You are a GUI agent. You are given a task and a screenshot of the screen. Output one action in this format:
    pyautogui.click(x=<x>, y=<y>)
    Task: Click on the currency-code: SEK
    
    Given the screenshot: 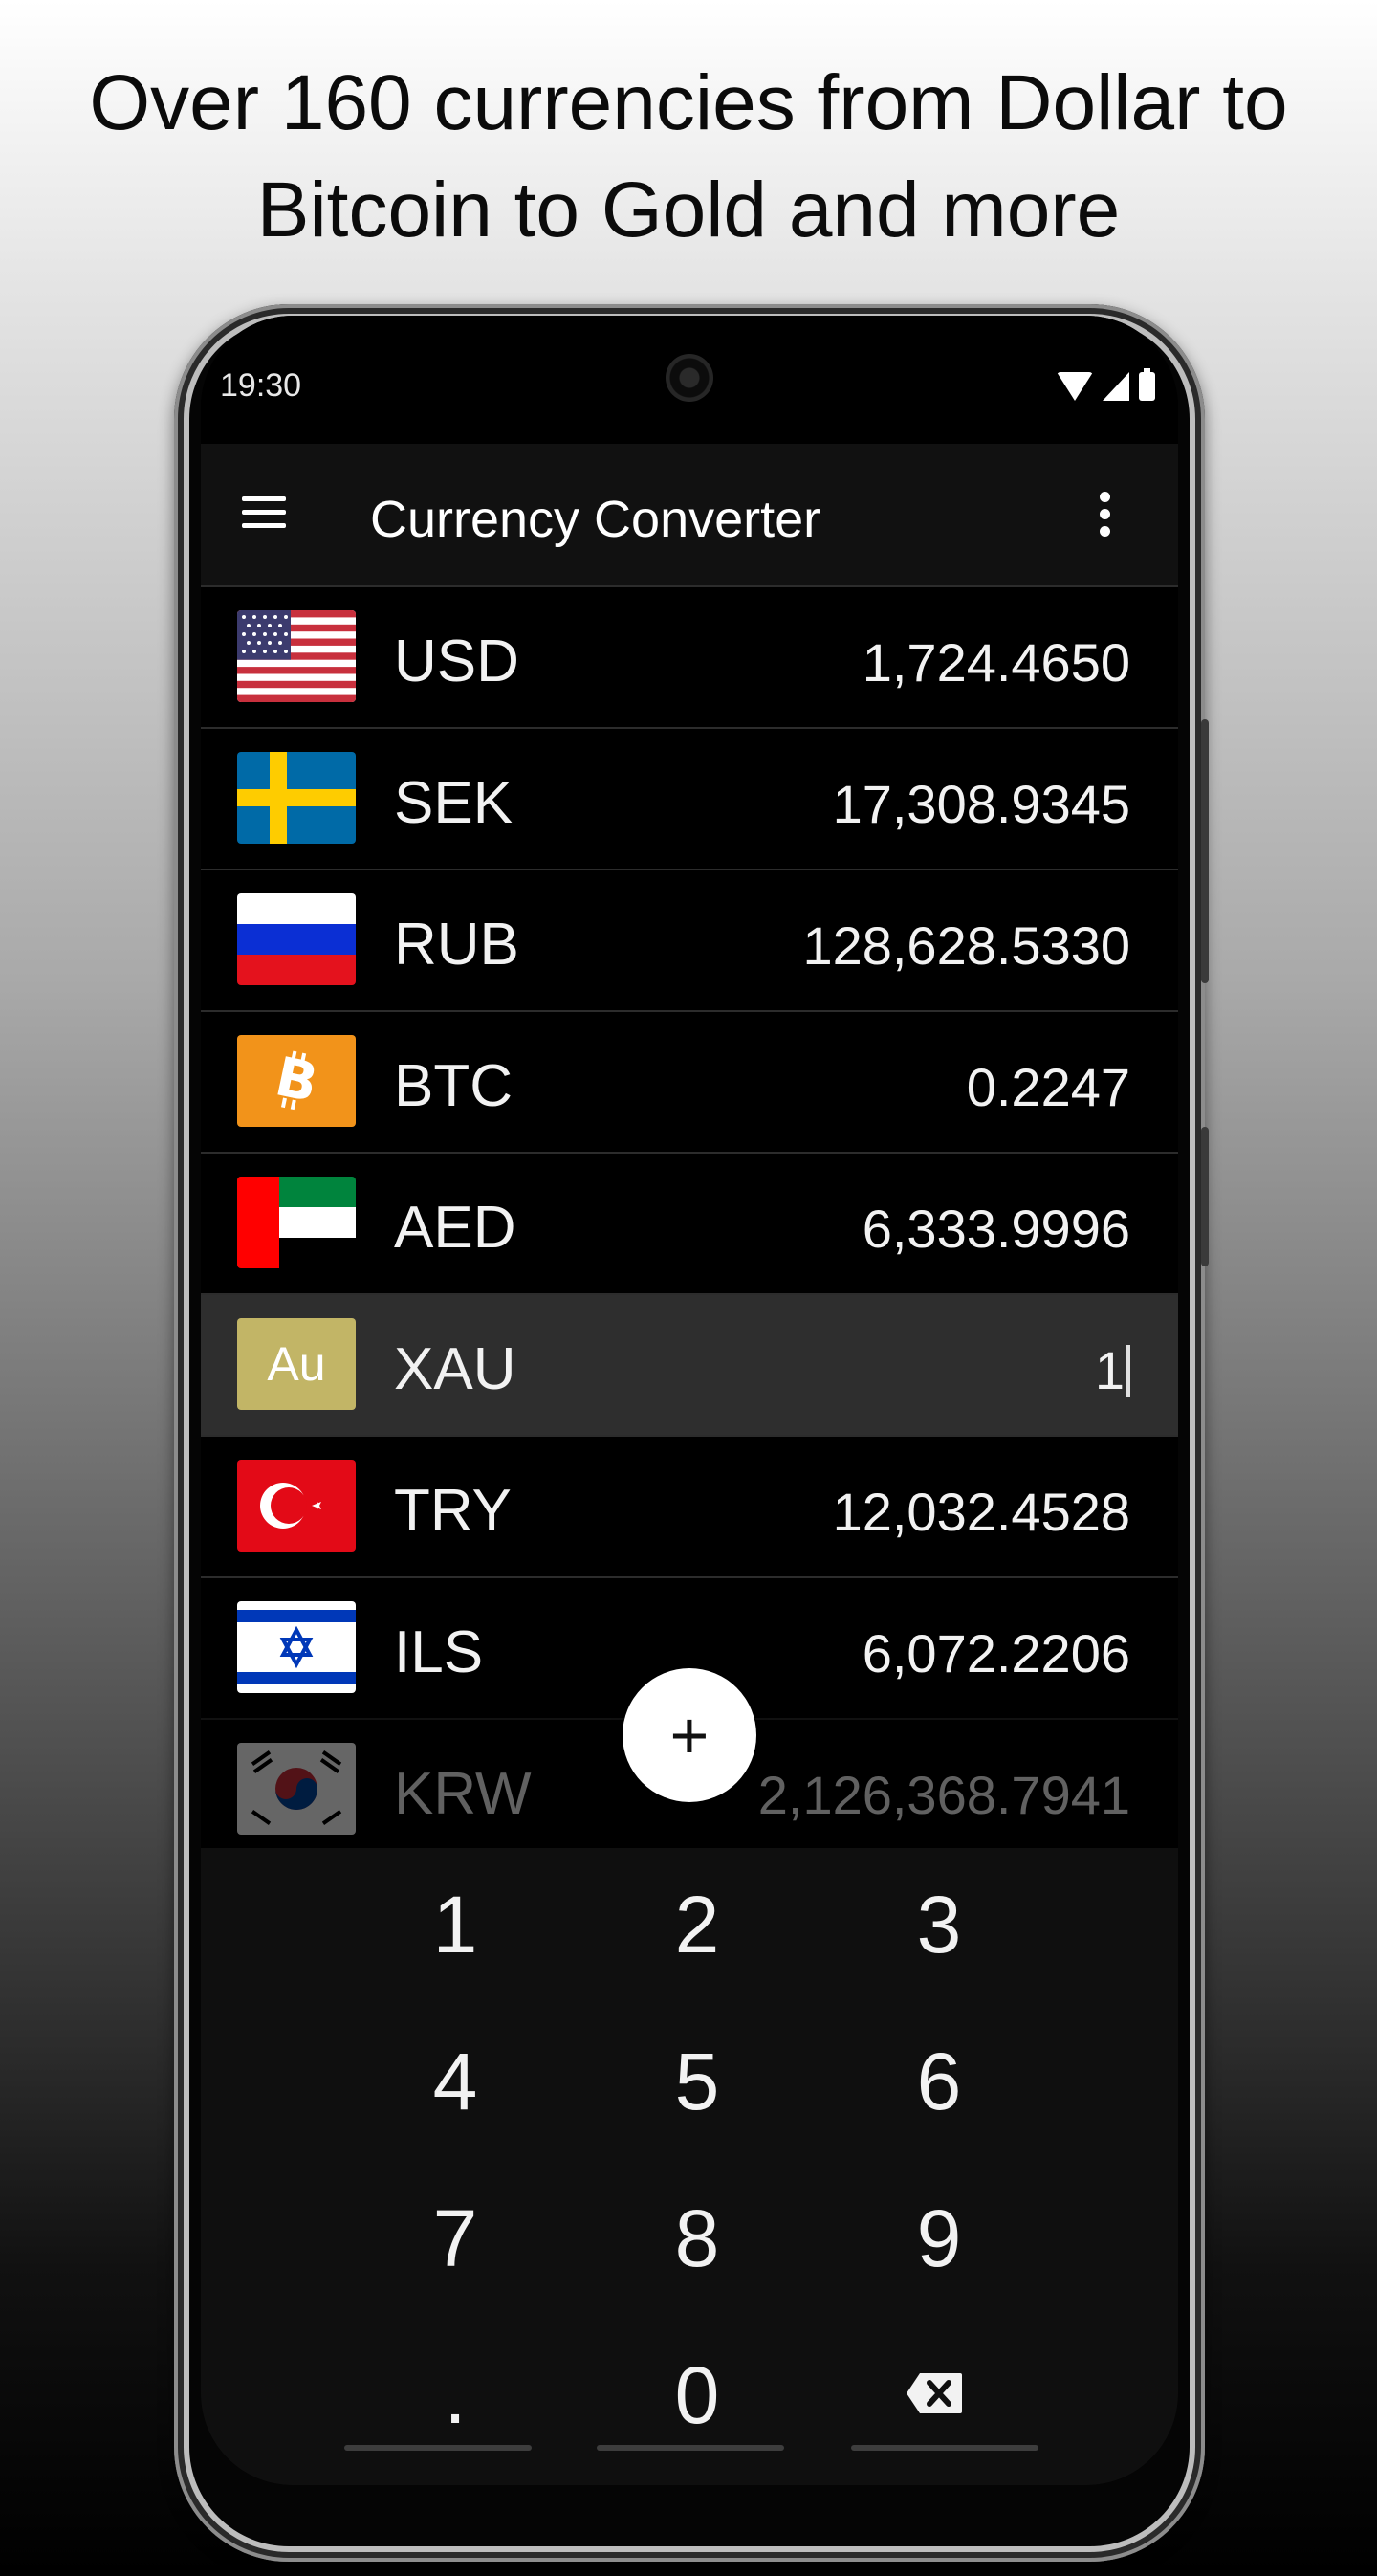 What is the action you would take?
    pyautogui.click(x=454, y=803)
    